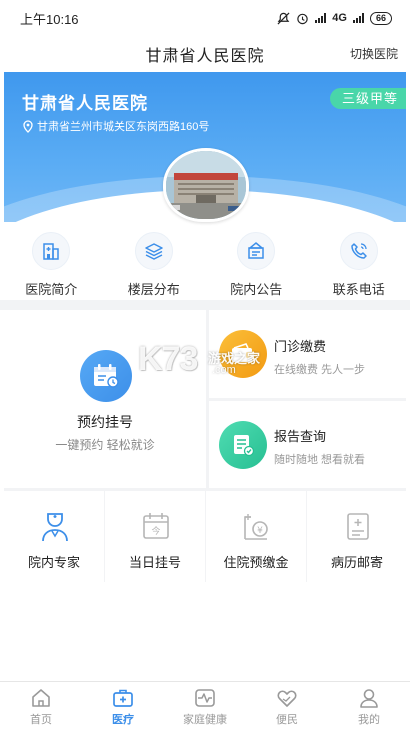 This screenshot has width=410, height=729. What do you see at coordinates (374, 53) in the screenshot?
I see `switch-hospital-button: 切换医院` at bounding box center [374, 53].